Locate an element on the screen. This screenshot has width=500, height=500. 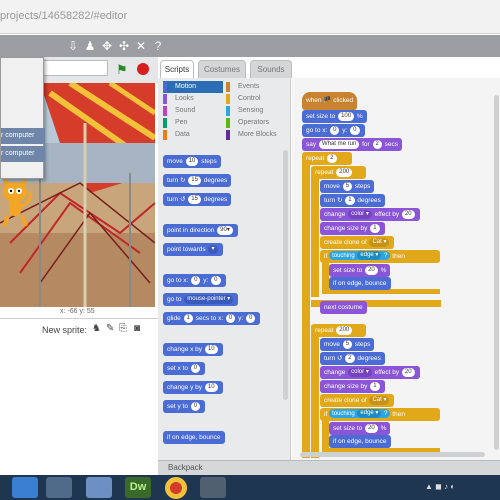
tray-icons: ▲ ◼ ♪ ◐ is located at coordinates (440, 486).